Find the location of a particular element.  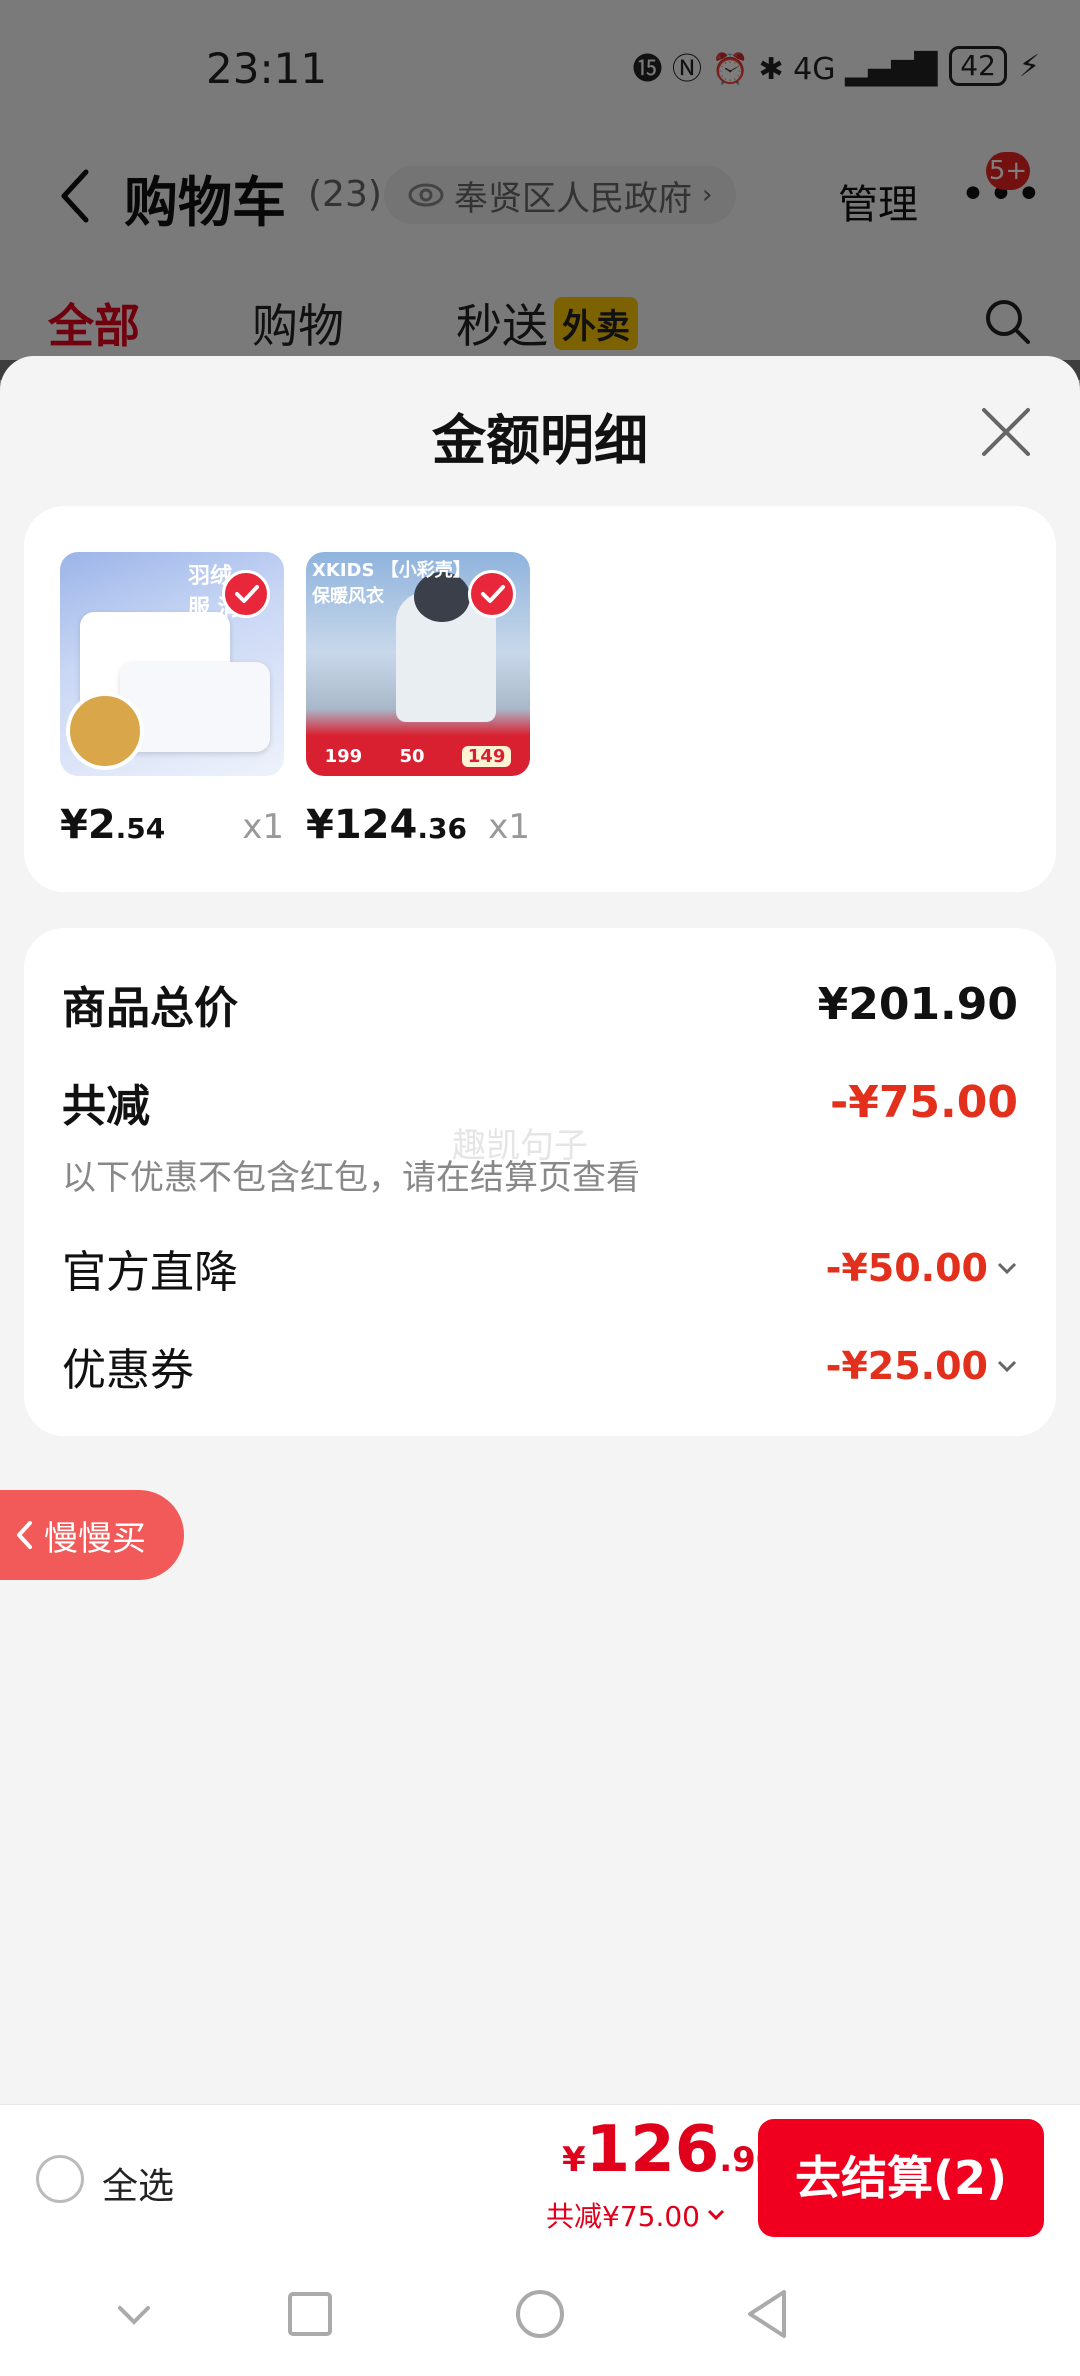

price-dec: .54 is located at coordinates (140, 828).